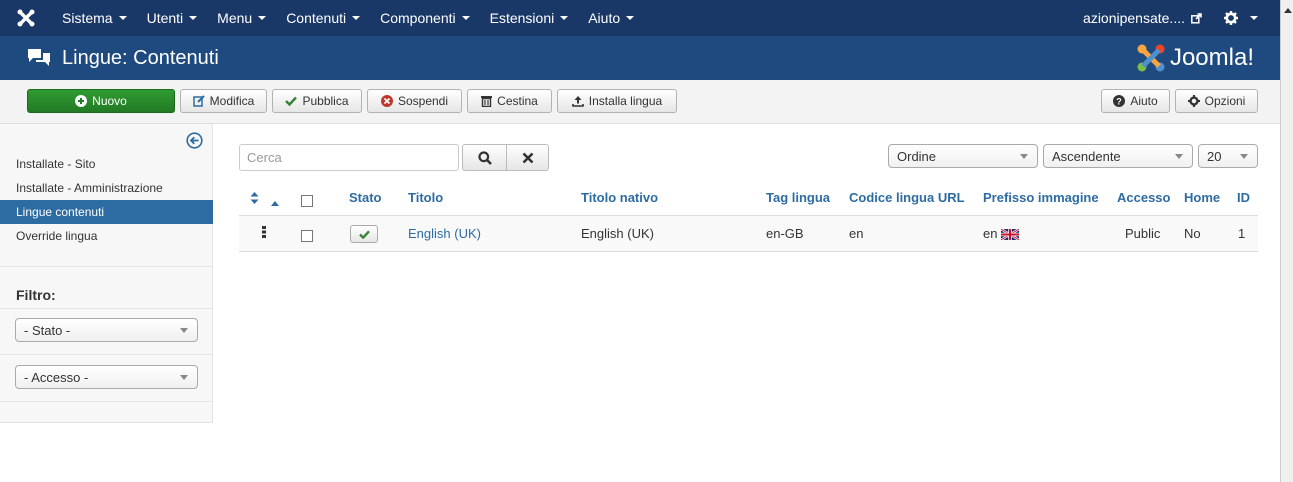 This screenshot has height=482, width=1293. Describe the element at coordinates (36, 295) in the screenshot. I see `filter-label: Filtro:` at that location.